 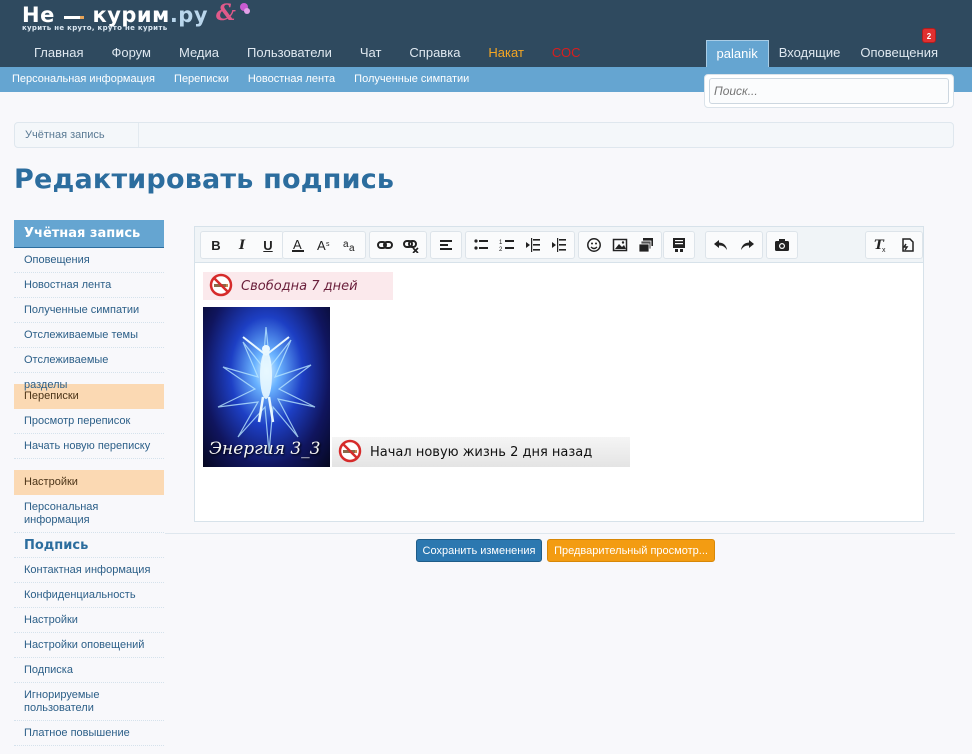 What do you see at coordinates (131, 53) in the screenshot?
I see `nav-tab-forum: Форум` at bounding box center [131, 53].